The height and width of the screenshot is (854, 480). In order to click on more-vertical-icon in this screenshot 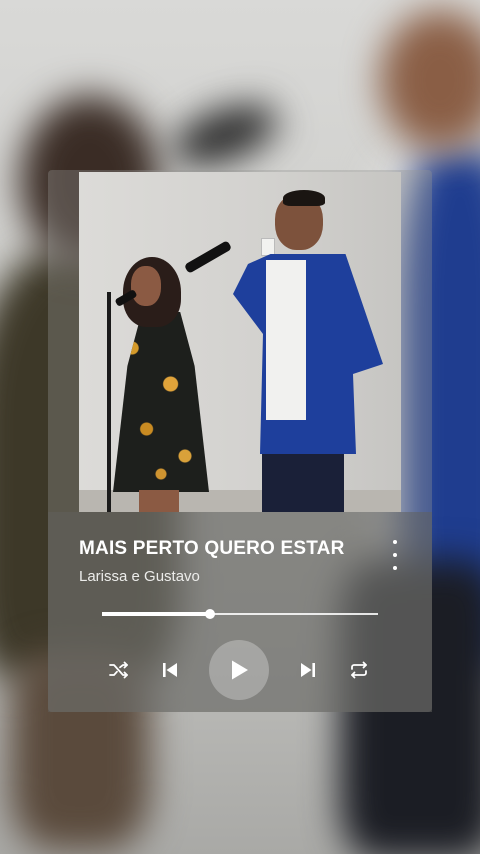, I will do `click(395, 555)`.